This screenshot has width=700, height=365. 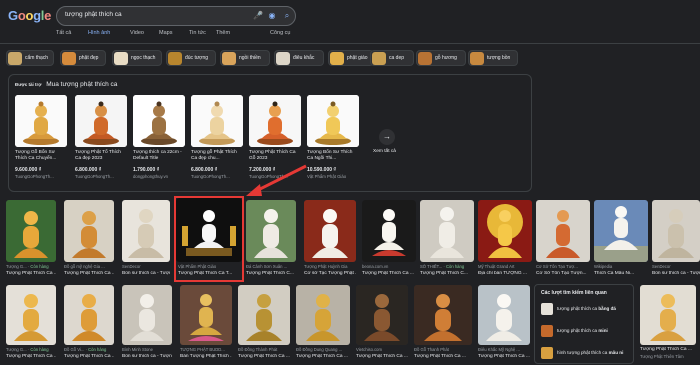 I want to click on chip: tượng bồn, so click(x=493, y=58).